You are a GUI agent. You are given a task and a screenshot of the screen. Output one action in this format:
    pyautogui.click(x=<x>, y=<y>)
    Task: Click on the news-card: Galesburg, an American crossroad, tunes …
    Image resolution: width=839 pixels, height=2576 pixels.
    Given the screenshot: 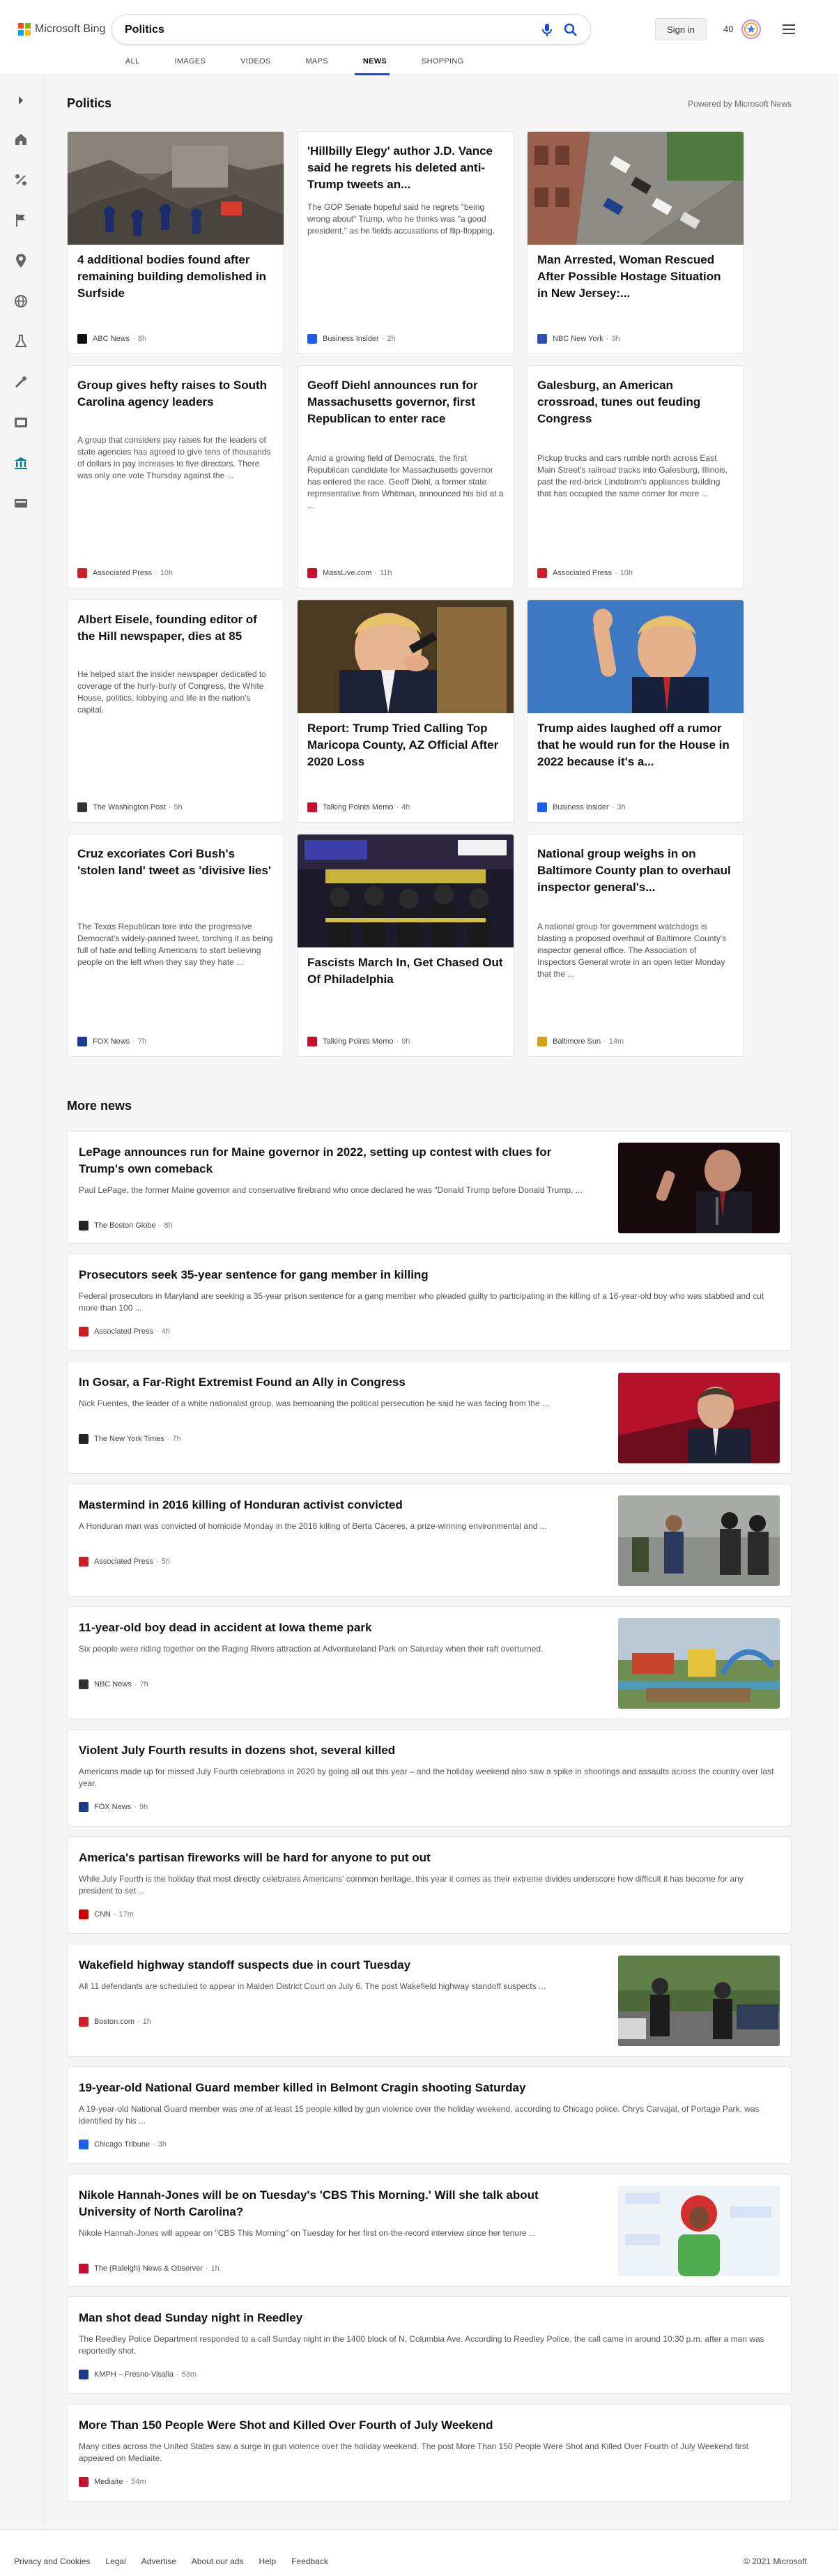 What is the action you would take?
    pyautogui.click(x=635, y=477)
    